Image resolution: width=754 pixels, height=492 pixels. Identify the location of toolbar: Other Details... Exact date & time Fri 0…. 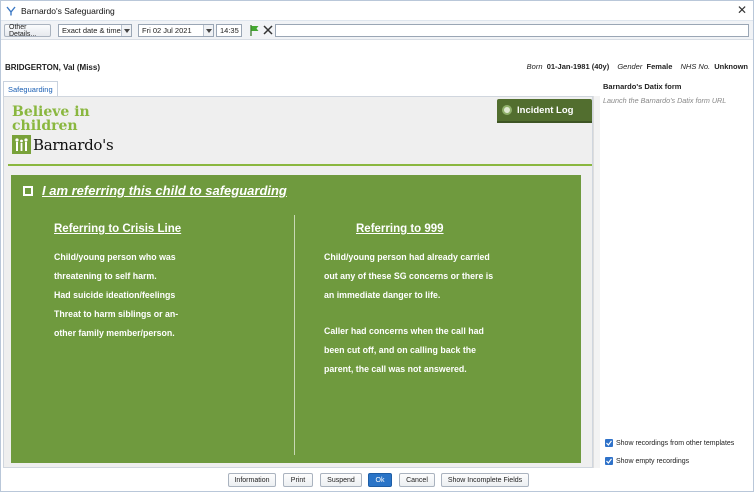
(377, 30).